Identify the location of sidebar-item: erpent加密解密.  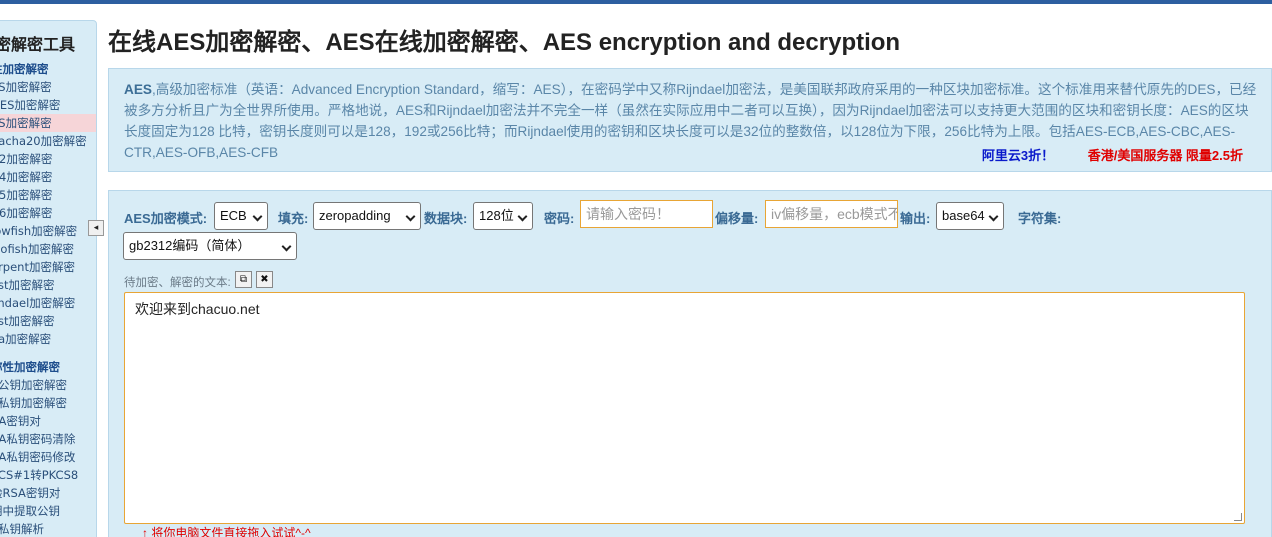
(48, 267).